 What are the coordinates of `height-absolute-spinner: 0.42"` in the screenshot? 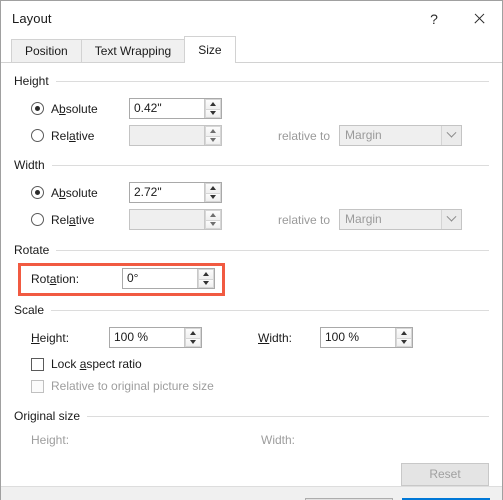 It's located at (175, 108).